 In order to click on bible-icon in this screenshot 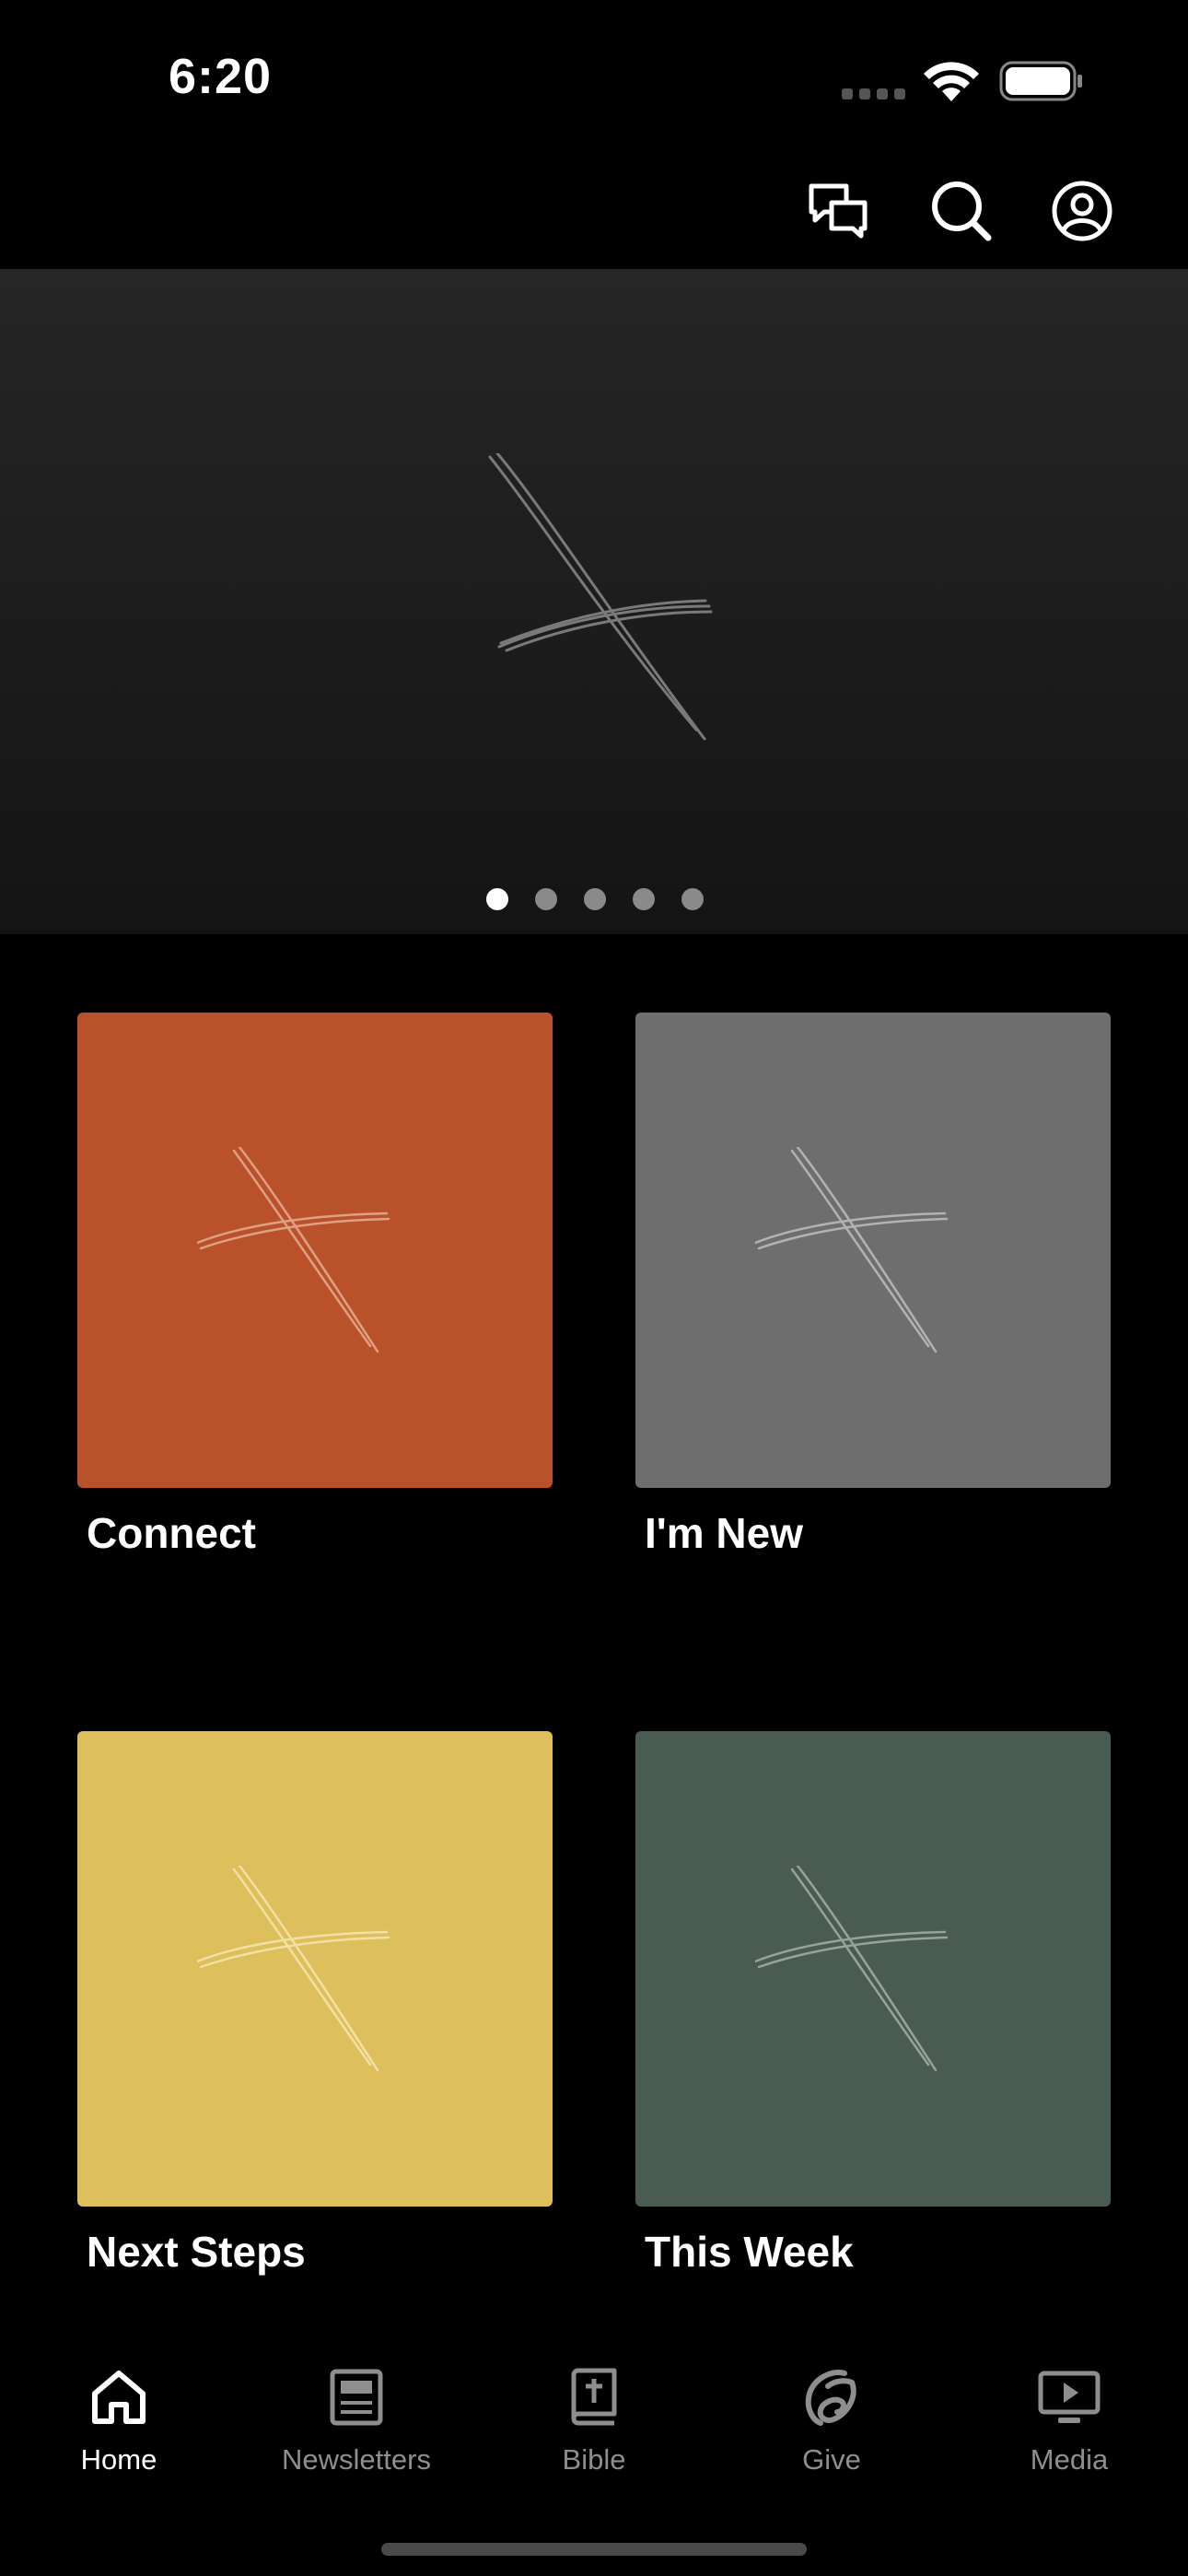, I will do `click(594, 2397)`.